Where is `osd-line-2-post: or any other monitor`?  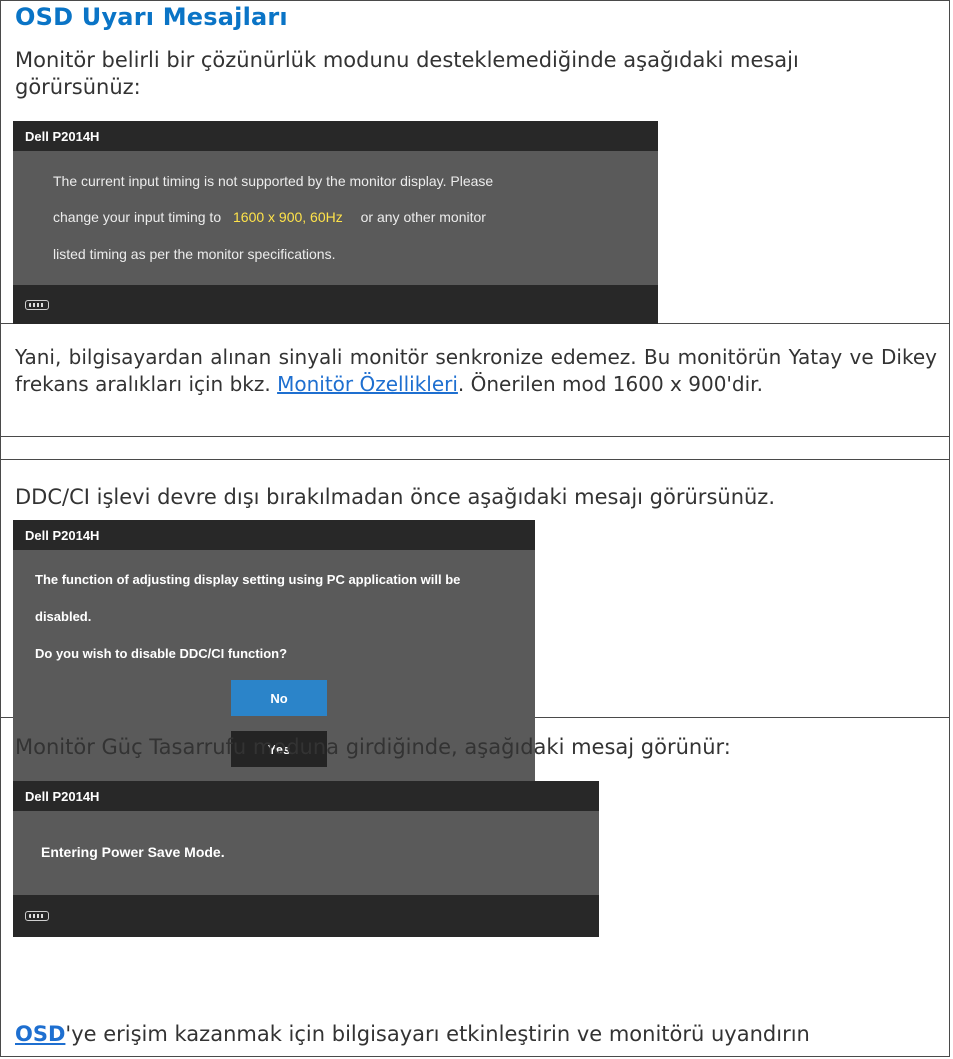 osd-line-2-post: or any other monitor is located at coordinates (423, 217).